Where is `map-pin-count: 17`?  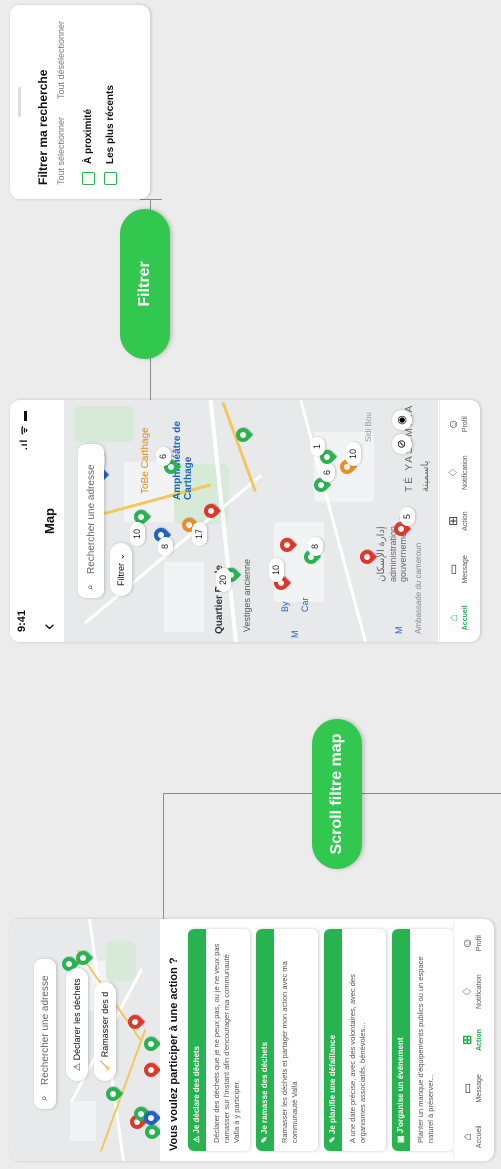
map-pin-count: 17 is located at coordinates (199, 533).